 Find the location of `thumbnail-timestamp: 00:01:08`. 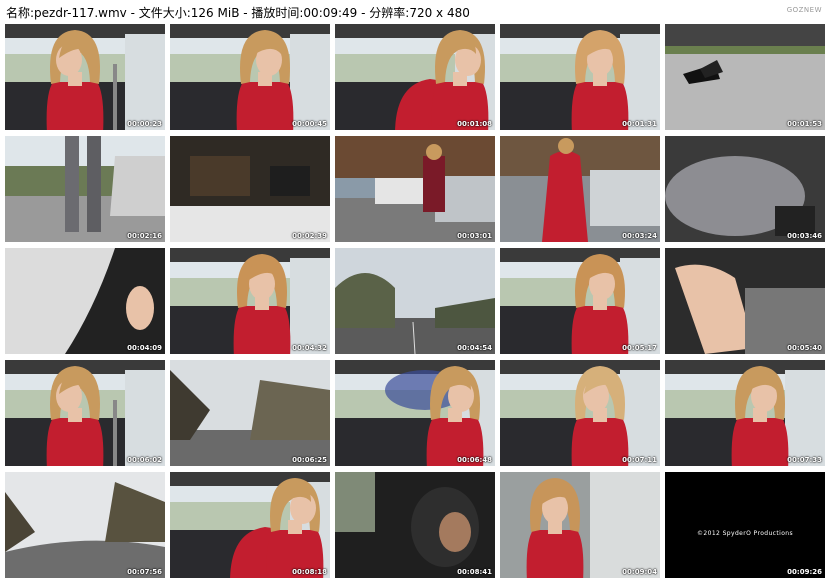

thumbnail-timestamp: 00:01:08 is located at coordinates (474, 124).